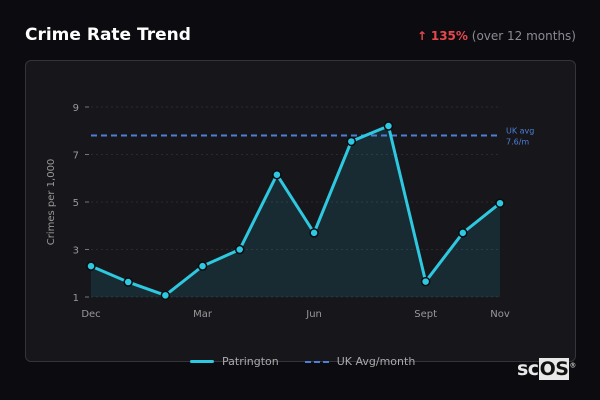 The image size is (600, 400). I want to click on data-point-jun, so click(314, 233).